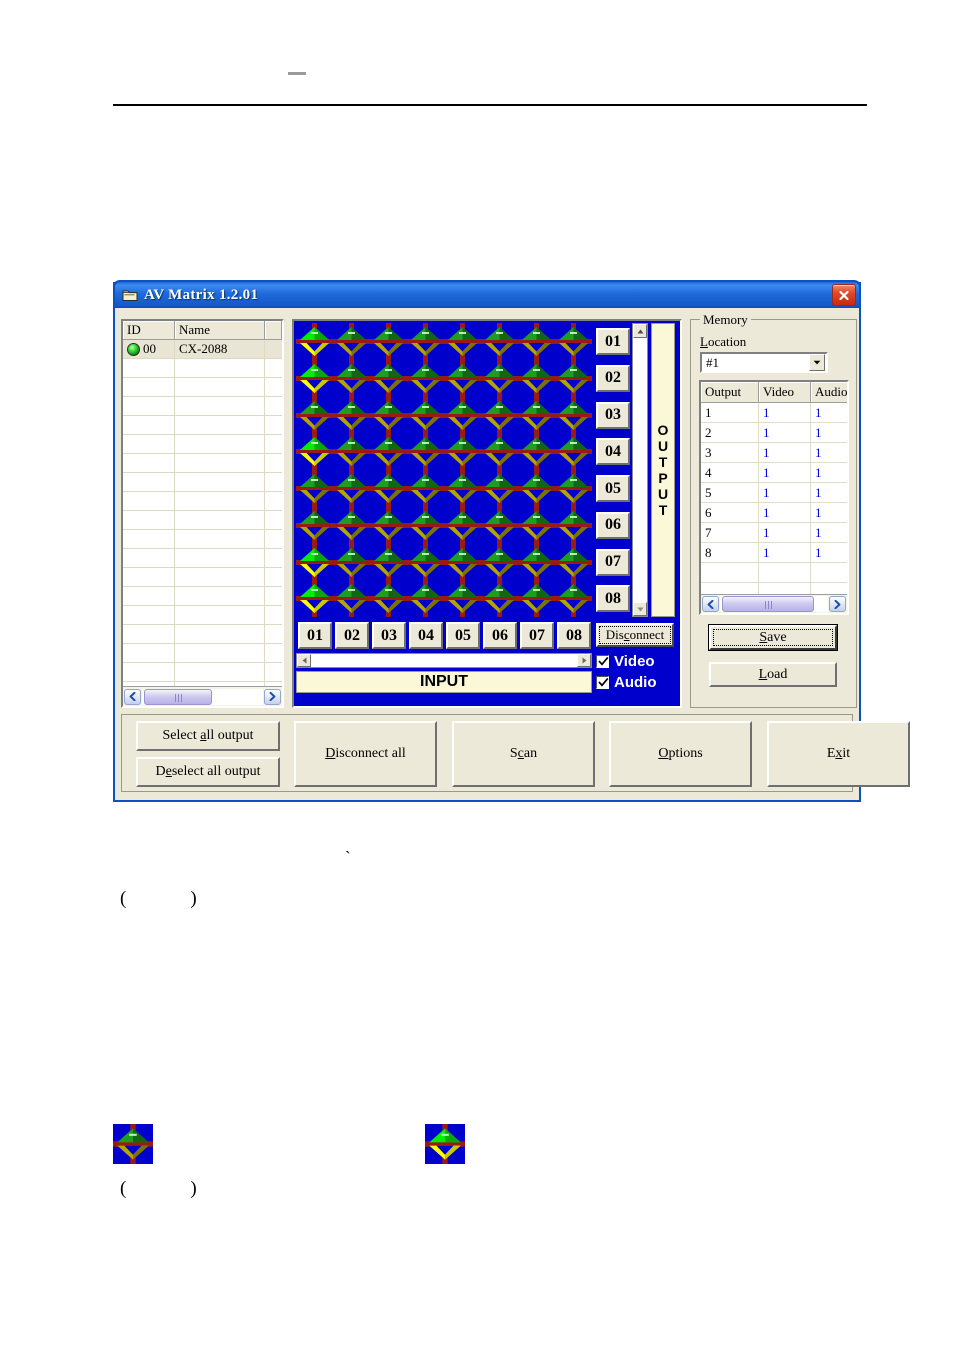  I want to click on input-button-03: 03, so click(389, 635).